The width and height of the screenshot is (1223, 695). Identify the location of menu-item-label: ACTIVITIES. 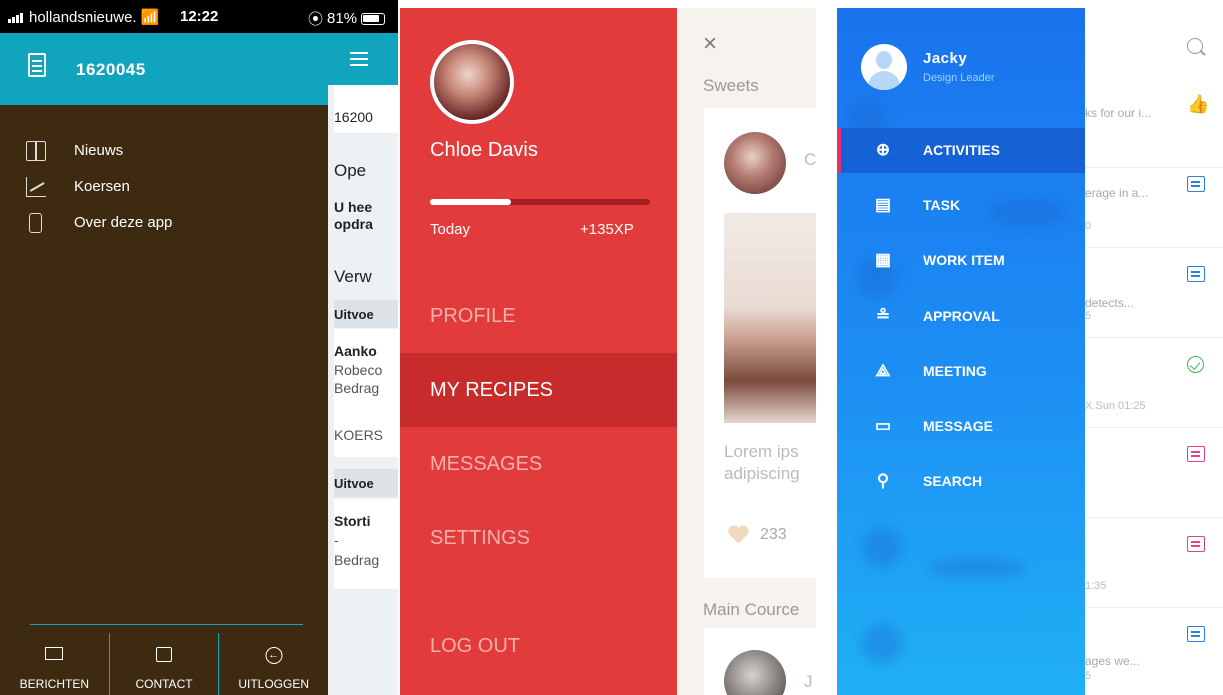
(962, 150).